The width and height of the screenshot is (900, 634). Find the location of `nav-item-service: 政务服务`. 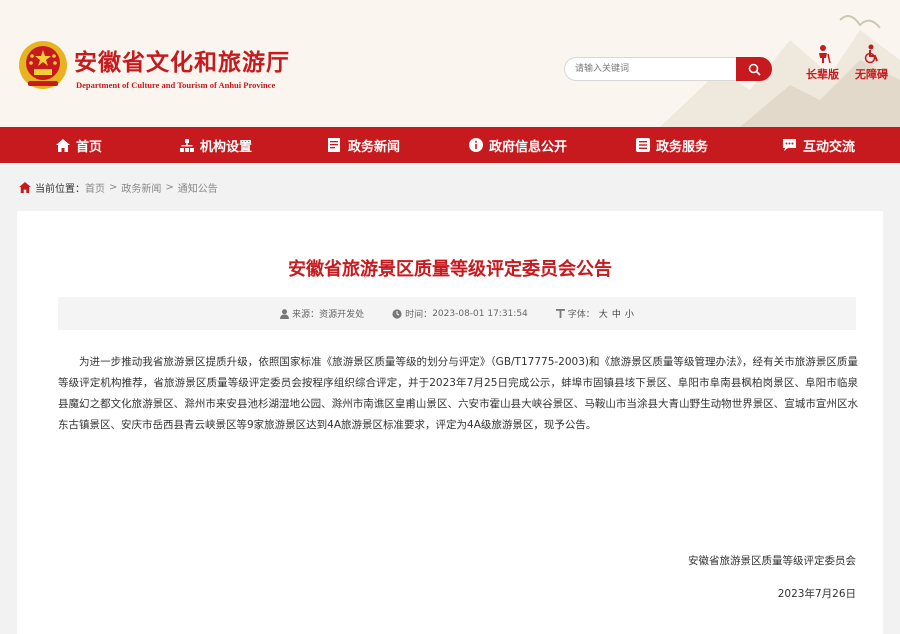

nav-item-service: 政务服务 is located at coordinates (672, 145).